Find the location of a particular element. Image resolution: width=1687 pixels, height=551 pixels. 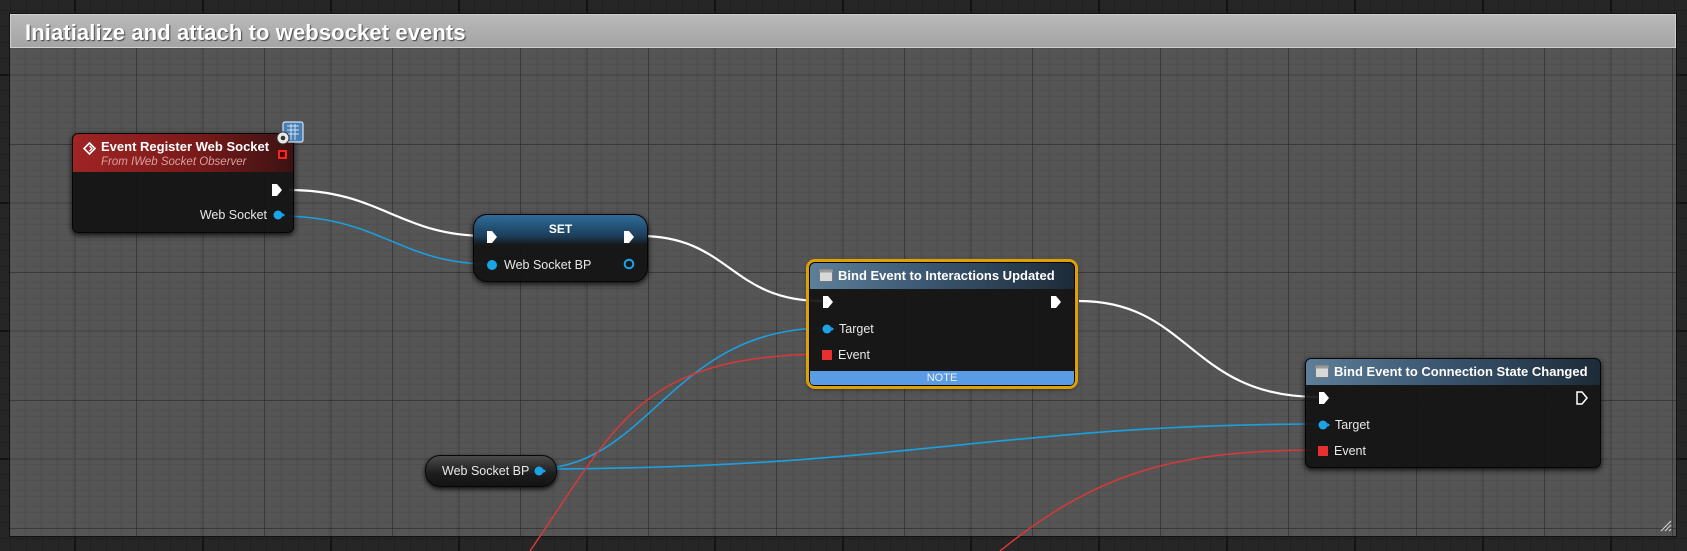

set-node-header: SET is located at coordinates (560, 230).